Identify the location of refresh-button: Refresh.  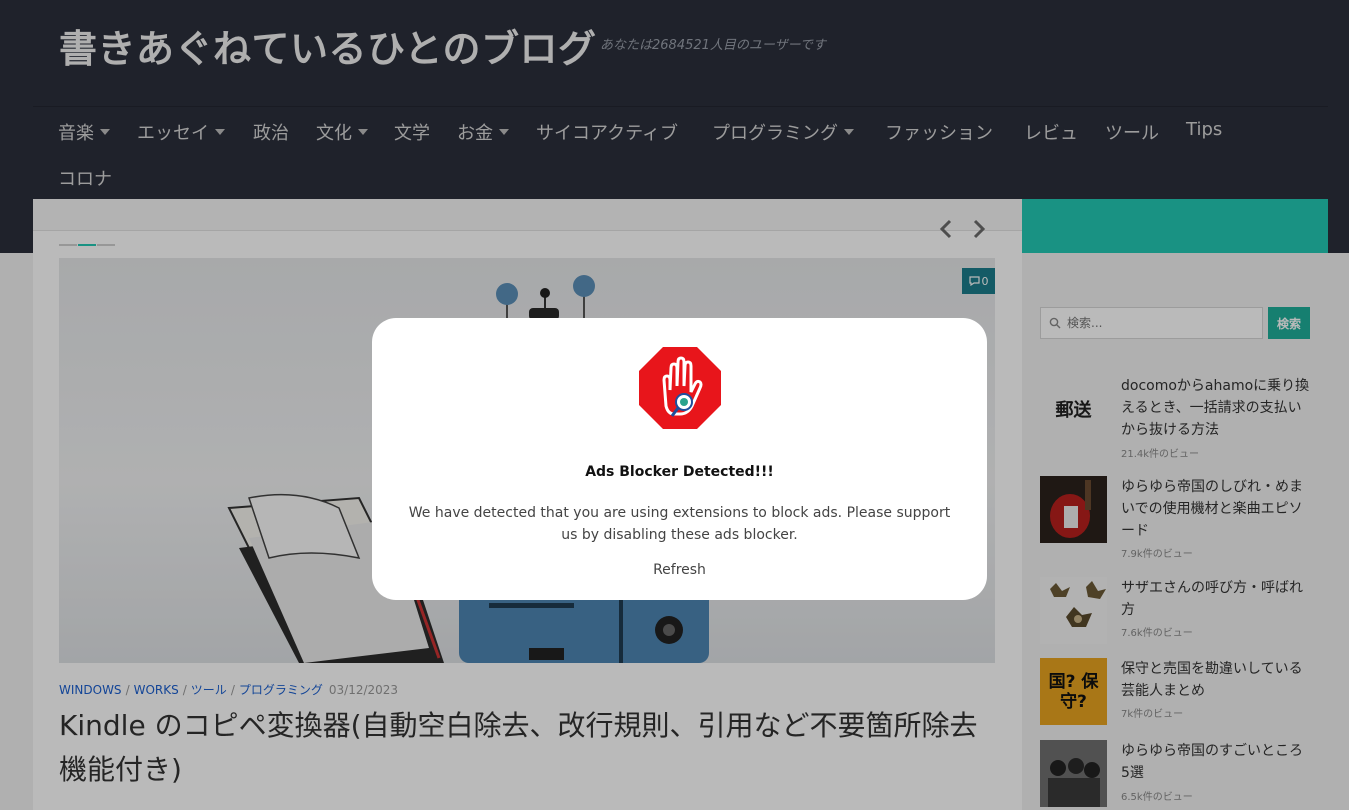
(679, 570).